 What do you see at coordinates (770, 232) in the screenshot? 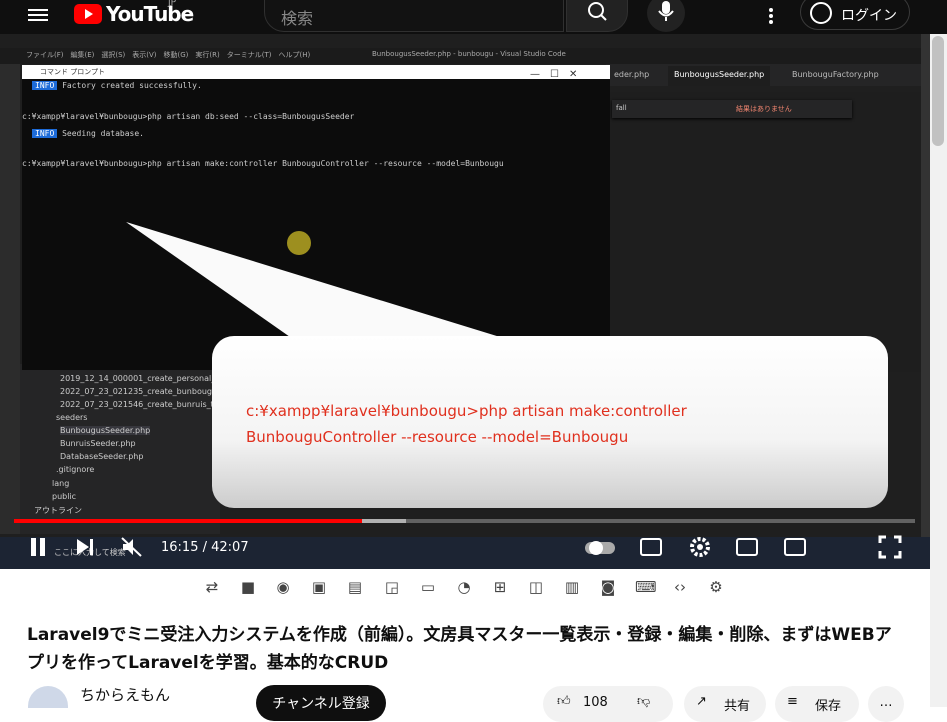
I see `vscode-editor` at bounding box center [770, 232].